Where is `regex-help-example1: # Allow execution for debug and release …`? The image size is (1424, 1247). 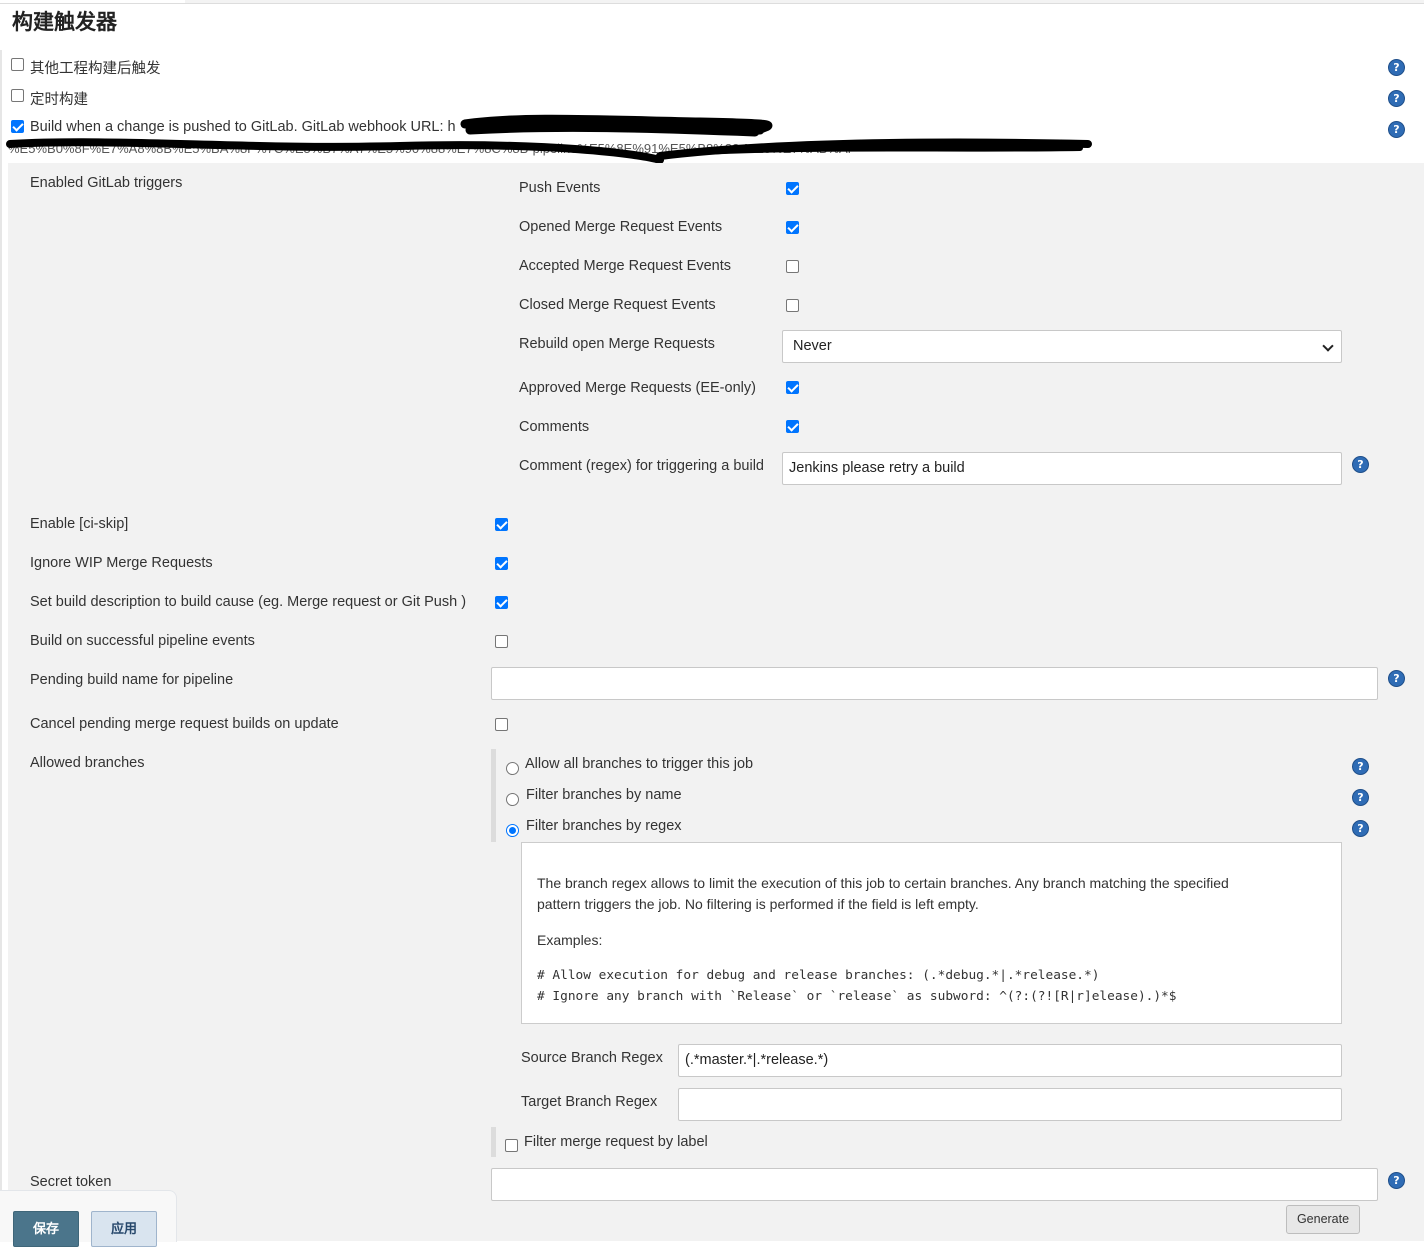 regex-help-example1: # Allow execution for debug and release … is located at coordinates (818, 975).